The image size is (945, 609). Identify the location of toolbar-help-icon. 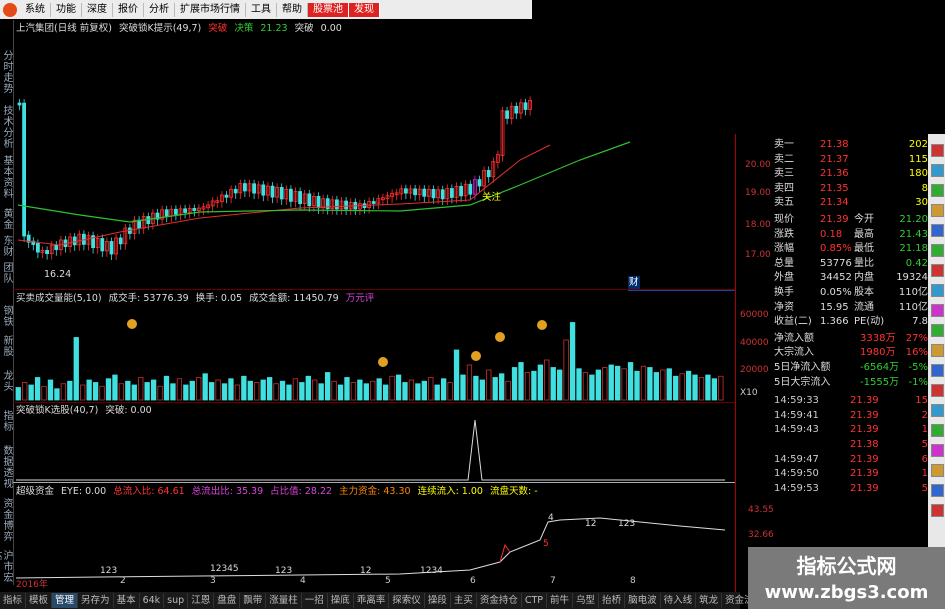
(937, 390).